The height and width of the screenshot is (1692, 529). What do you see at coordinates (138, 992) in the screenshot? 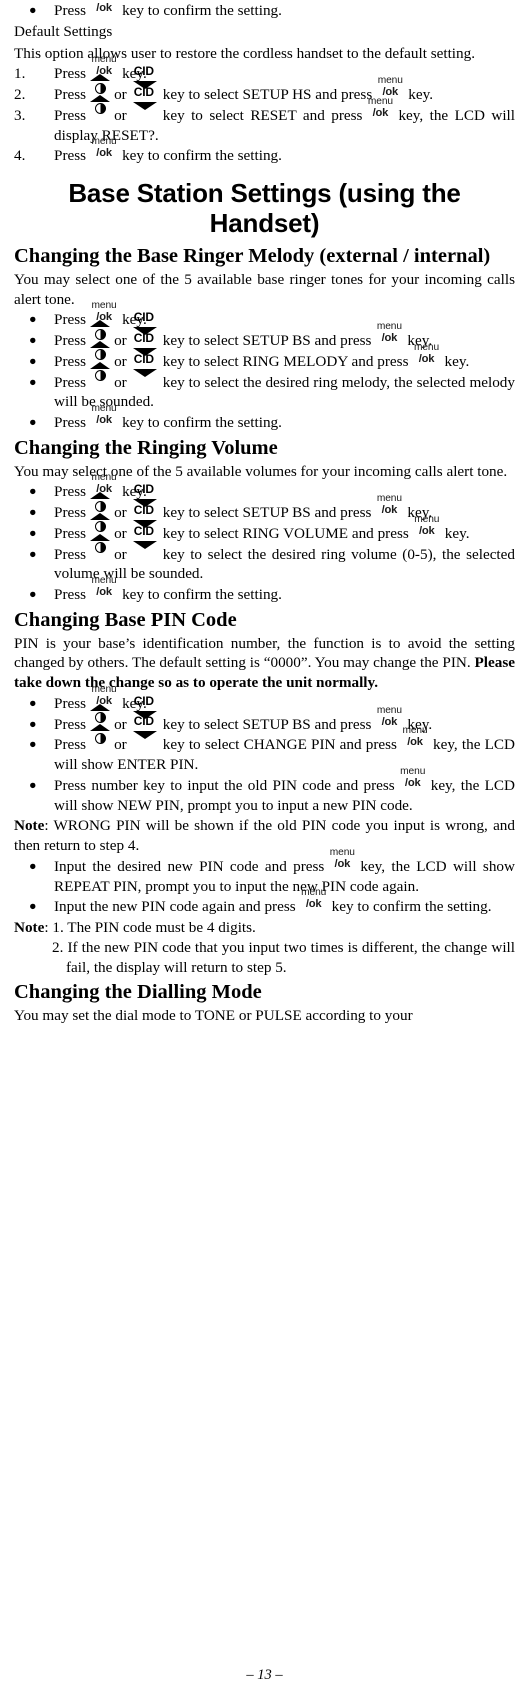
I see `section-heading-dialling-mode: Changing the Dialling Mode` at bounding box center [138, 992].